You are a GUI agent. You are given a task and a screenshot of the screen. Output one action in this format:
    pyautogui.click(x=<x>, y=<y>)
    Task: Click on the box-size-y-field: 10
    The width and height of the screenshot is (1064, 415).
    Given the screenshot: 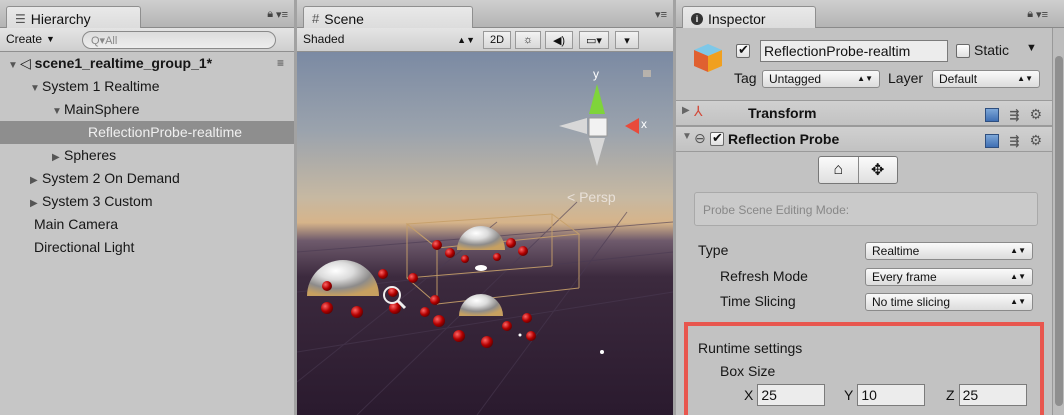 What is the action you would take?
    pyautogui.click(x=891, y=395)
    